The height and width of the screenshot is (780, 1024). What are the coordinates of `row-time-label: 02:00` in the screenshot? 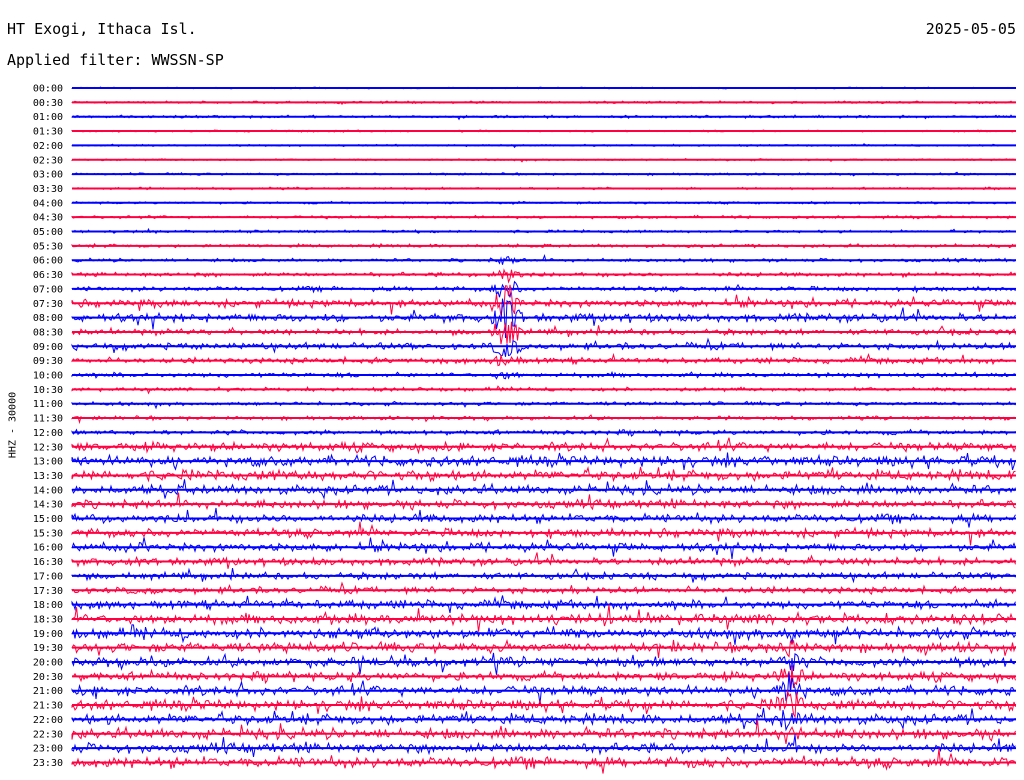 It's located at (48, 146).